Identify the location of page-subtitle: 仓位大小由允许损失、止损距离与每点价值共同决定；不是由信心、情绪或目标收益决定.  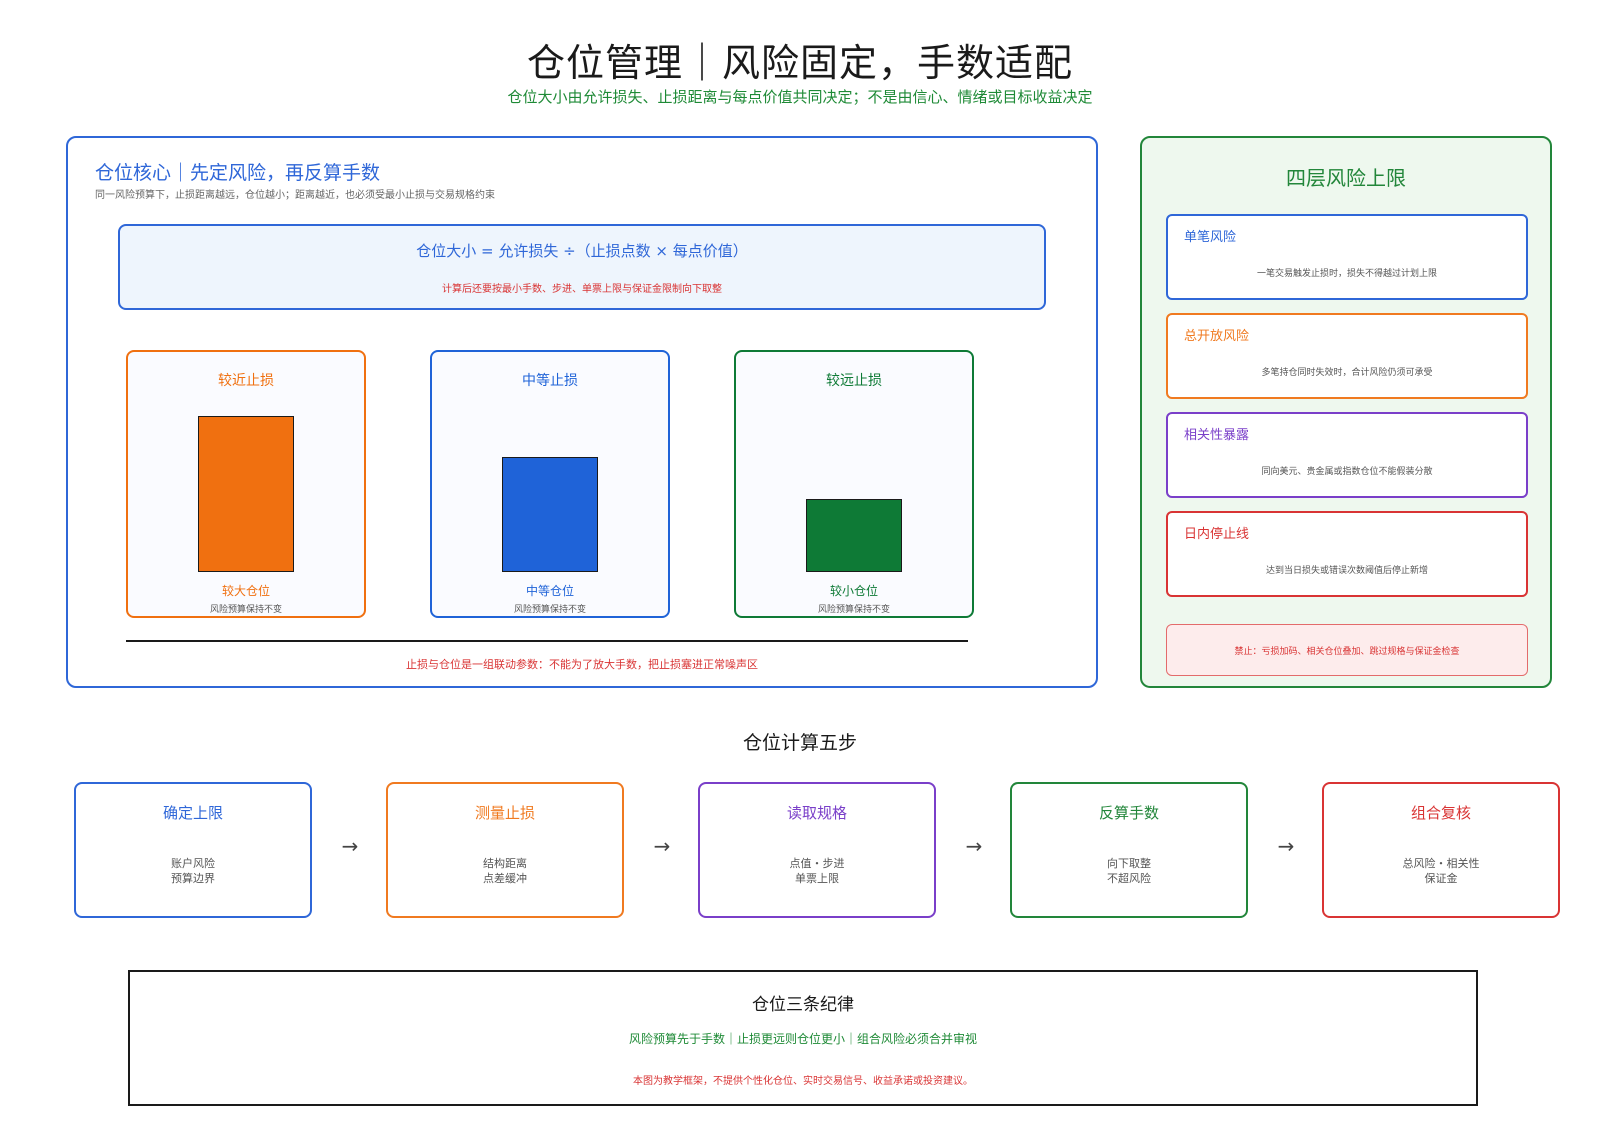
(800, 97).